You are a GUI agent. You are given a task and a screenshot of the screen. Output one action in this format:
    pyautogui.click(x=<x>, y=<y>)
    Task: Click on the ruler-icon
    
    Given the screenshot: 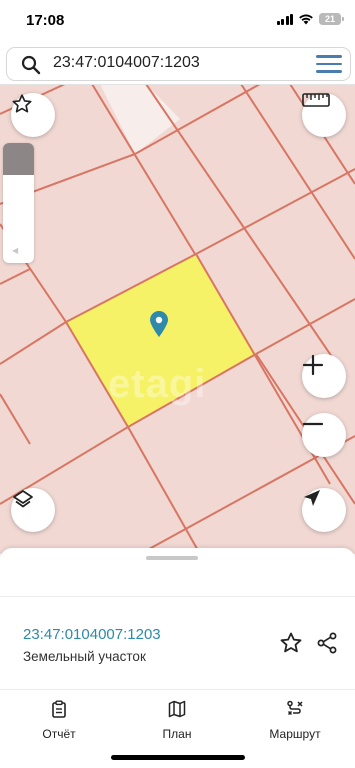 What is the action you would take?
    pyautogui.click(x=316, y=100)
    